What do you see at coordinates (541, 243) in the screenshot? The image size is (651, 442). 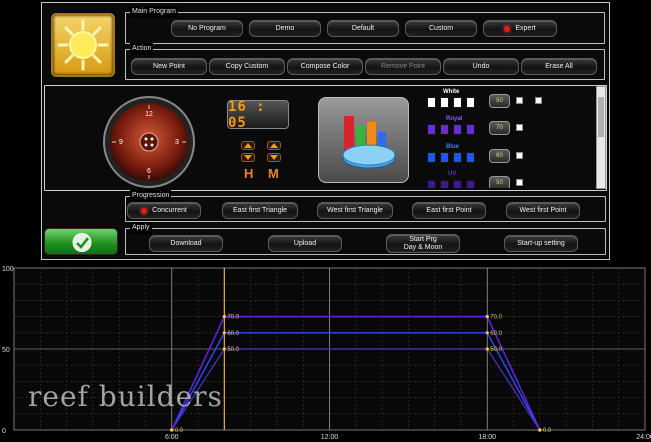 I see `start-up-setting-button: Start-up setting` at bounding box center [541, 243].